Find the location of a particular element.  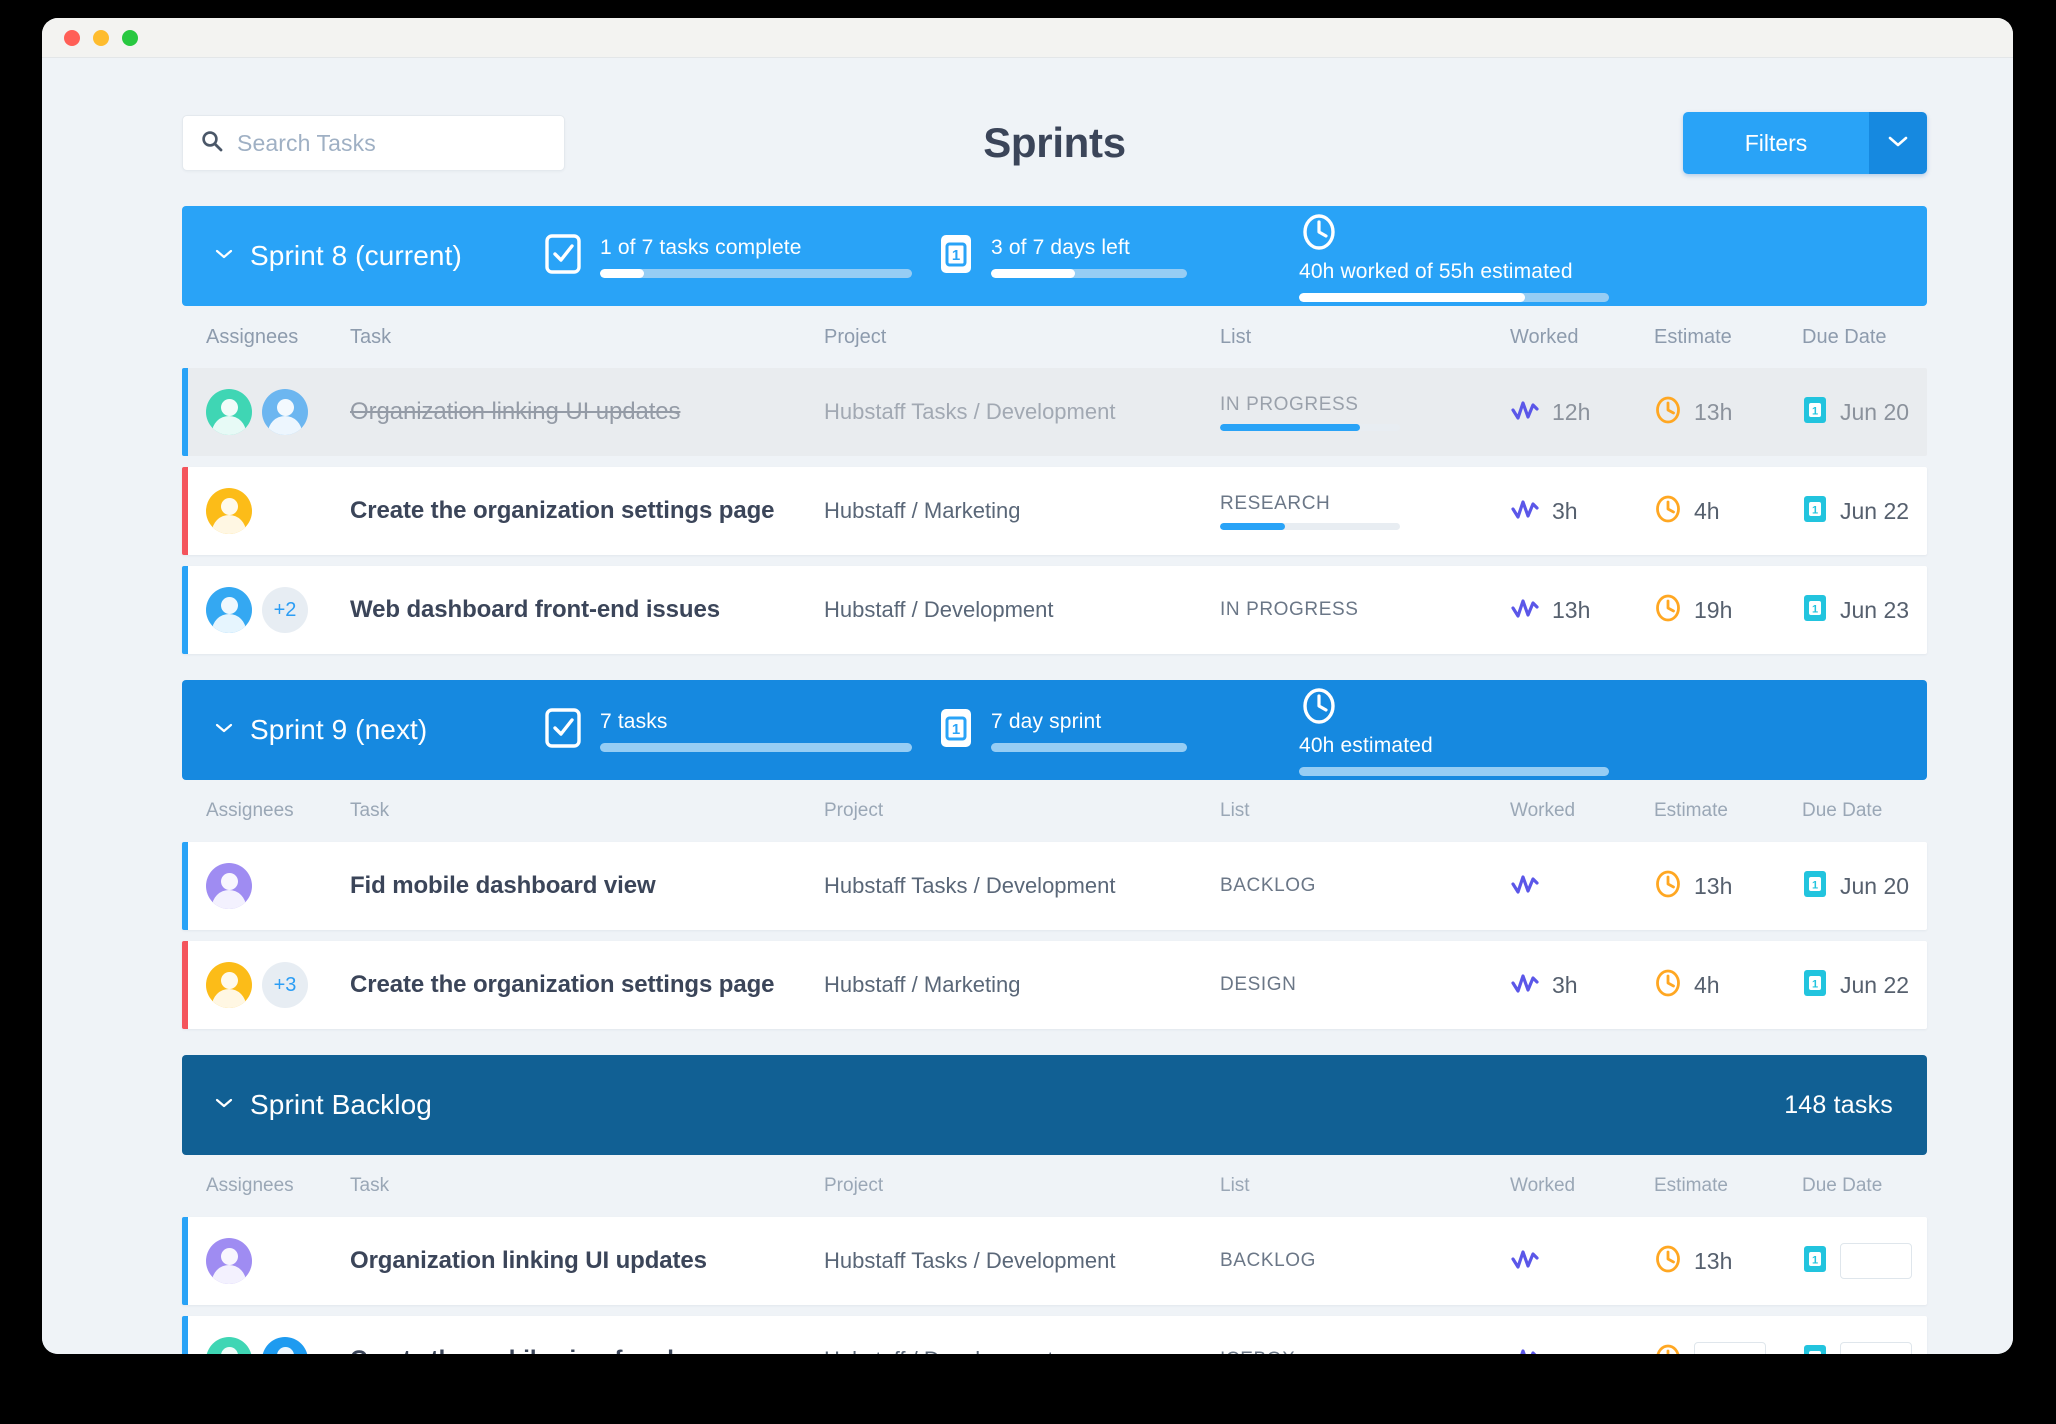

row-task-cell: Create the mobile view for phones is located at coordinates (587, 1350).